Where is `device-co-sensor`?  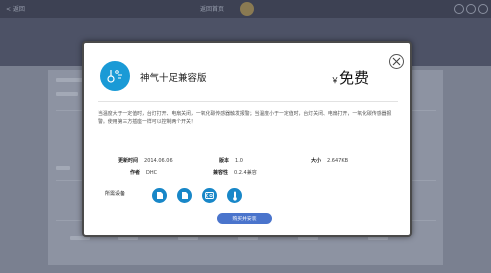 device-co-sensor is located at coordinates (209, 195).